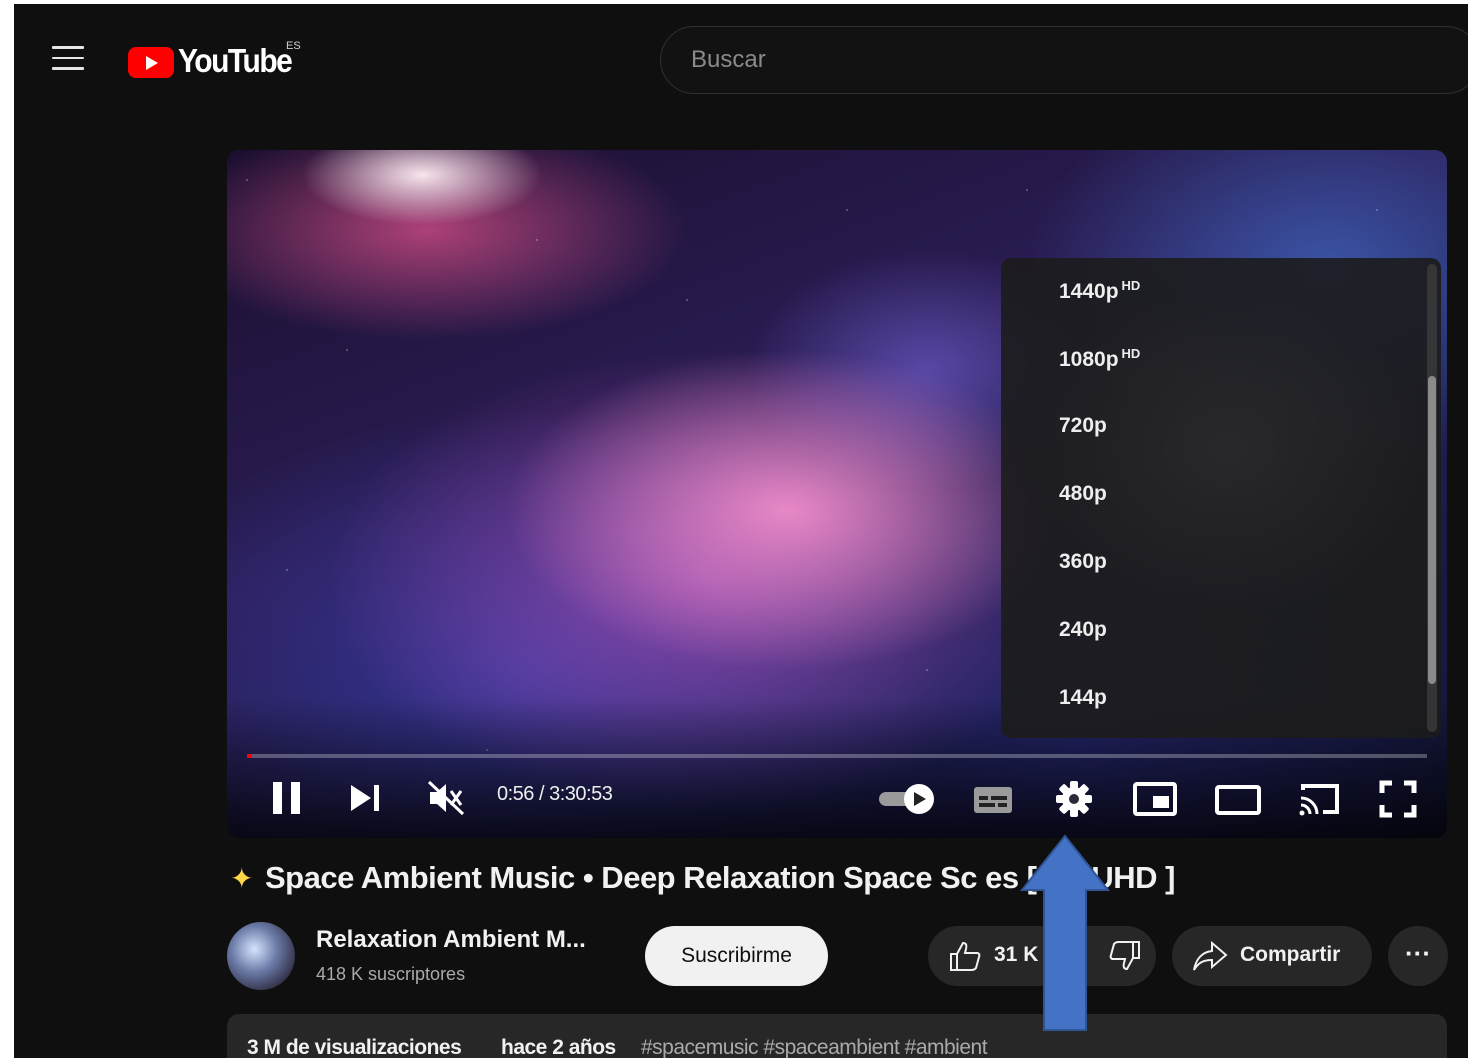 The height and width of the screenshot is (1058, 1468). Describe the element at coordinates (1210, 955) in the screenshot. I see `share-icon` at that location.